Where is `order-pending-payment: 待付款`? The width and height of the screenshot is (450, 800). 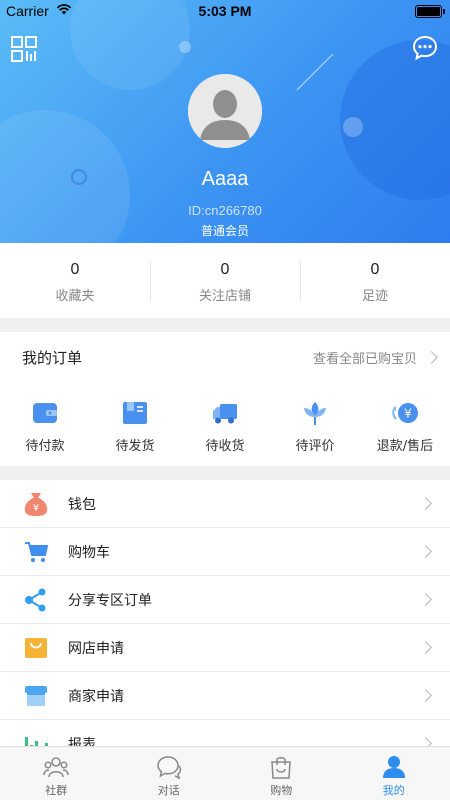
order-pending-payment: 待付款 is located at coordinates (45, 424).